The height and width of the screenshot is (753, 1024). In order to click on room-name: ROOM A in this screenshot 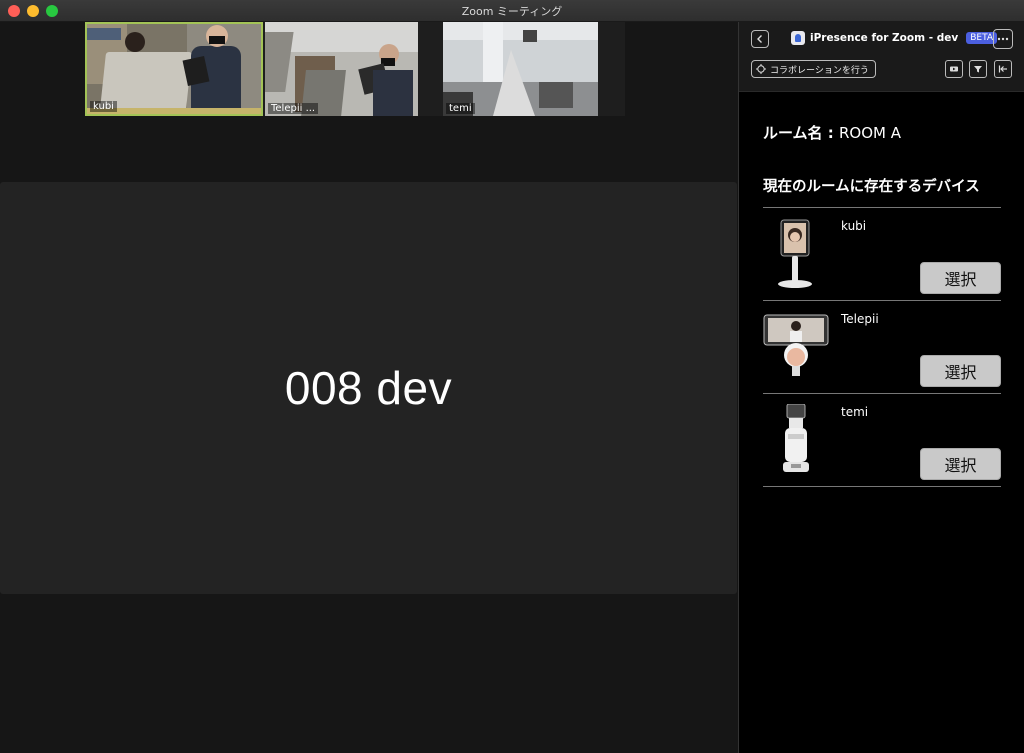, I will do `click(870, 133)`.